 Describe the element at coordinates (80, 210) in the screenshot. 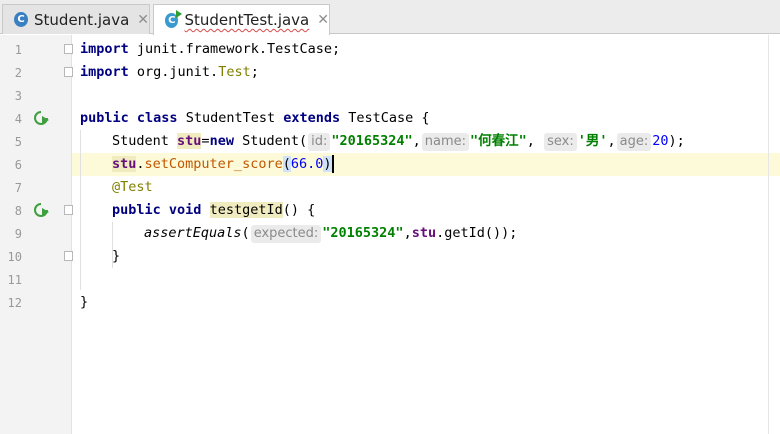

I see `indent-guide` at that location.